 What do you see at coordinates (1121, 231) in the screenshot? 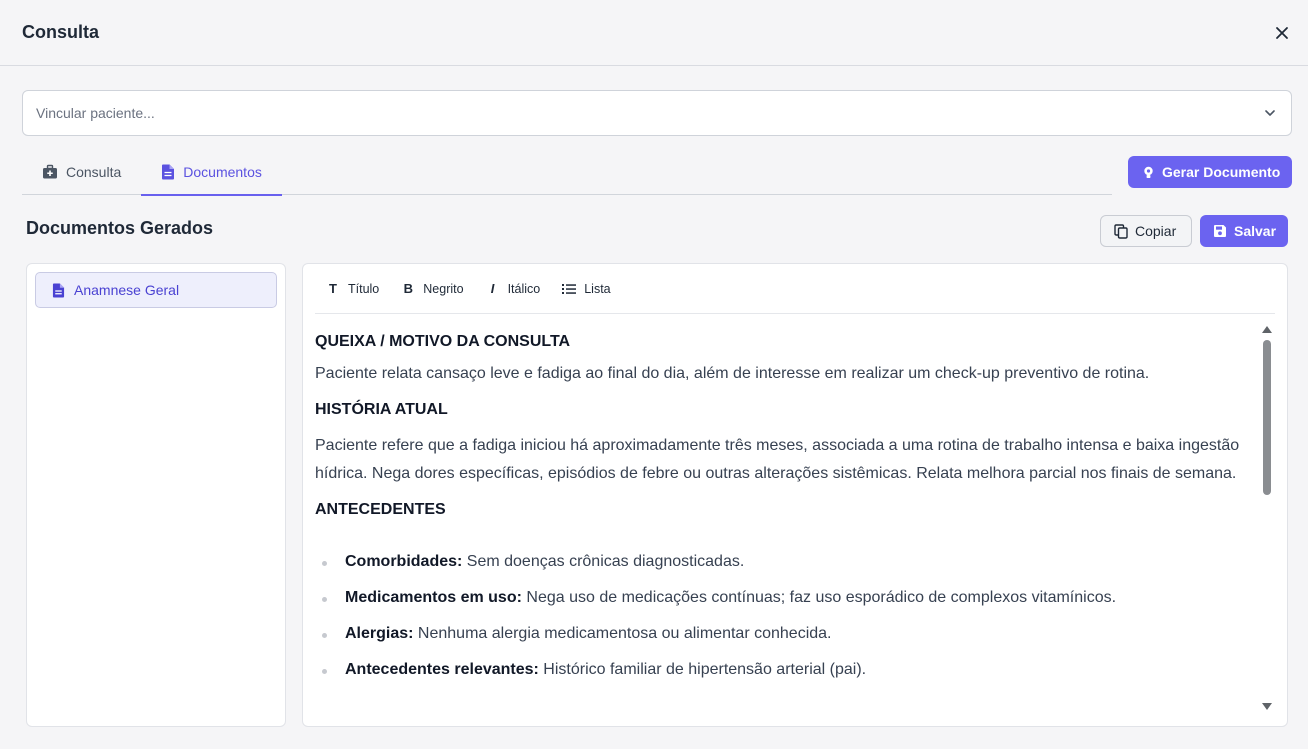
I see `copy-icon` at bounding box center [1121, 231].